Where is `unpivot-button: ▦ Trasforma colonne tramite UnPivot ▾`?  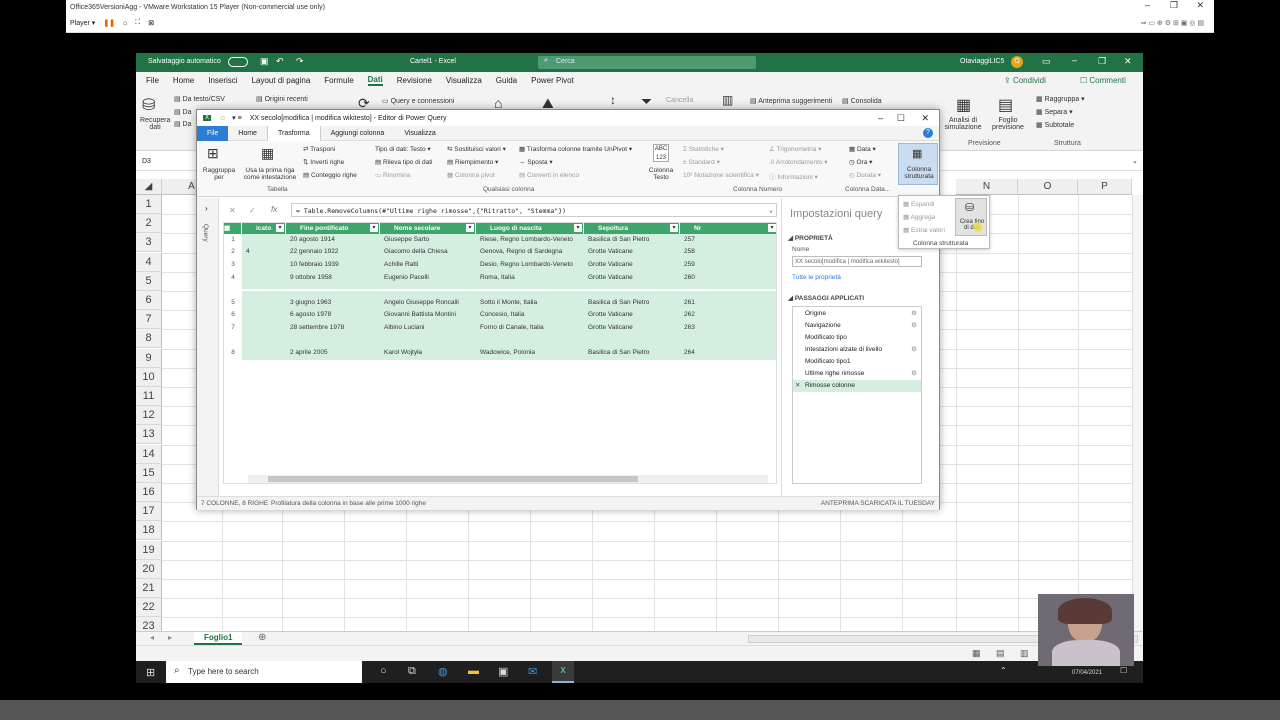 unpivot-button: ▦ Trasforma colonne tramite UnPivot ▾ is located at coordinates (575, 149).